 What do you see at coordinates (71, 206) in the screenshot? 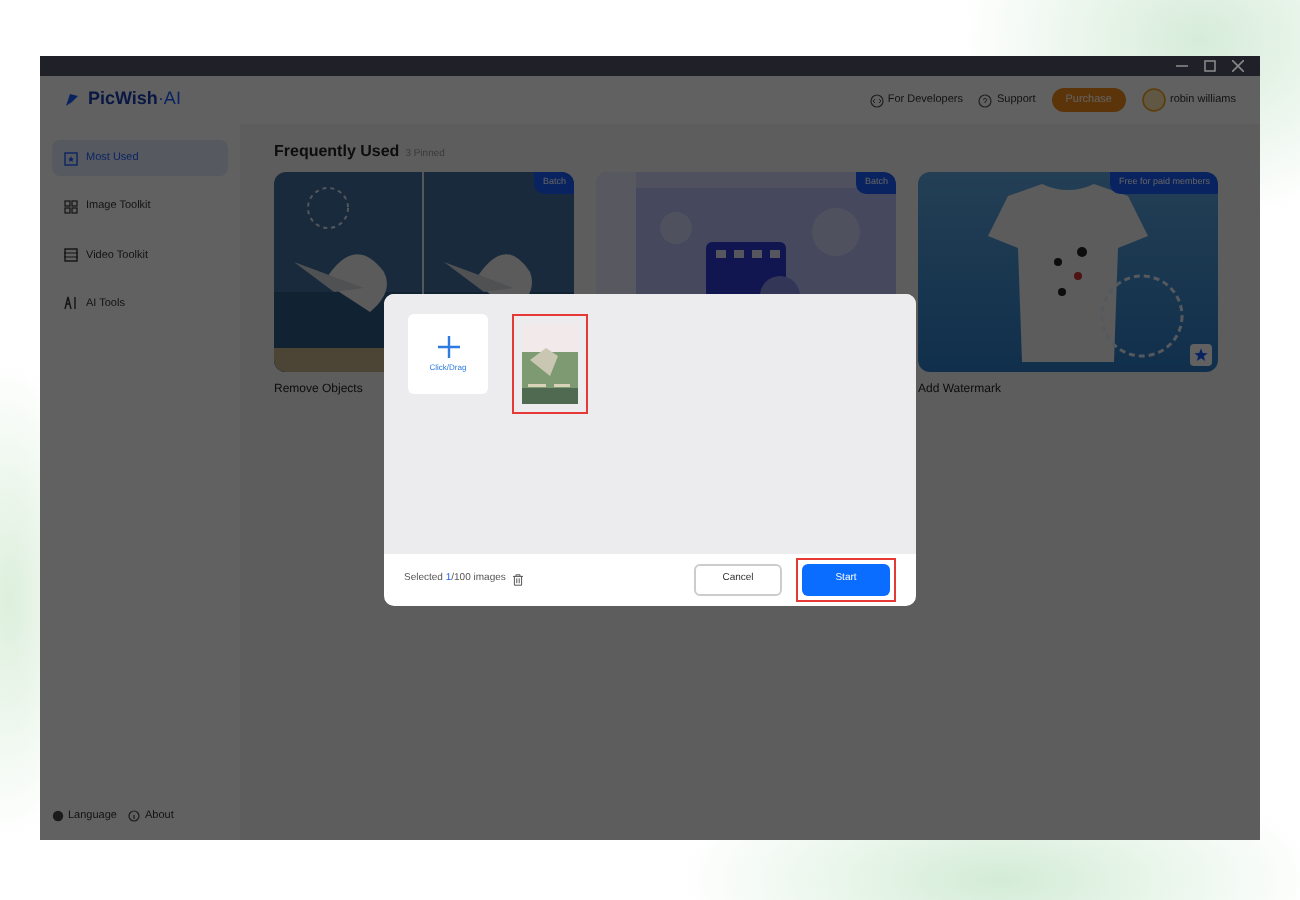
I see `grid-icon` at bounding box center [71, 206].